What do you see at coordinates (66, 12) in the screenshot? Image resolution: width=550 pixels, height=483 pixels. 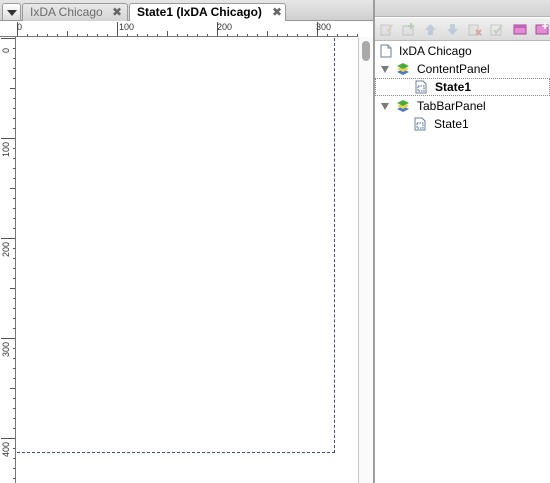 I see `tab-label: IxDA Chicago` at bounding box center [66, 12].